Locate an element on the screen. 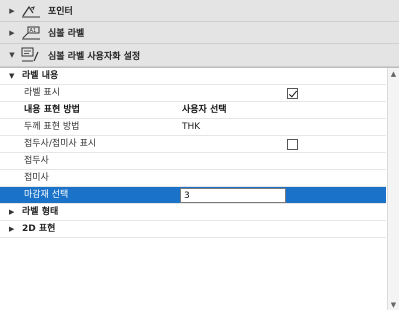 Image resolution: width=399 pixels, height=310 pixels. property-row-suffix: 접미사 is located at coordinates (193, 178).